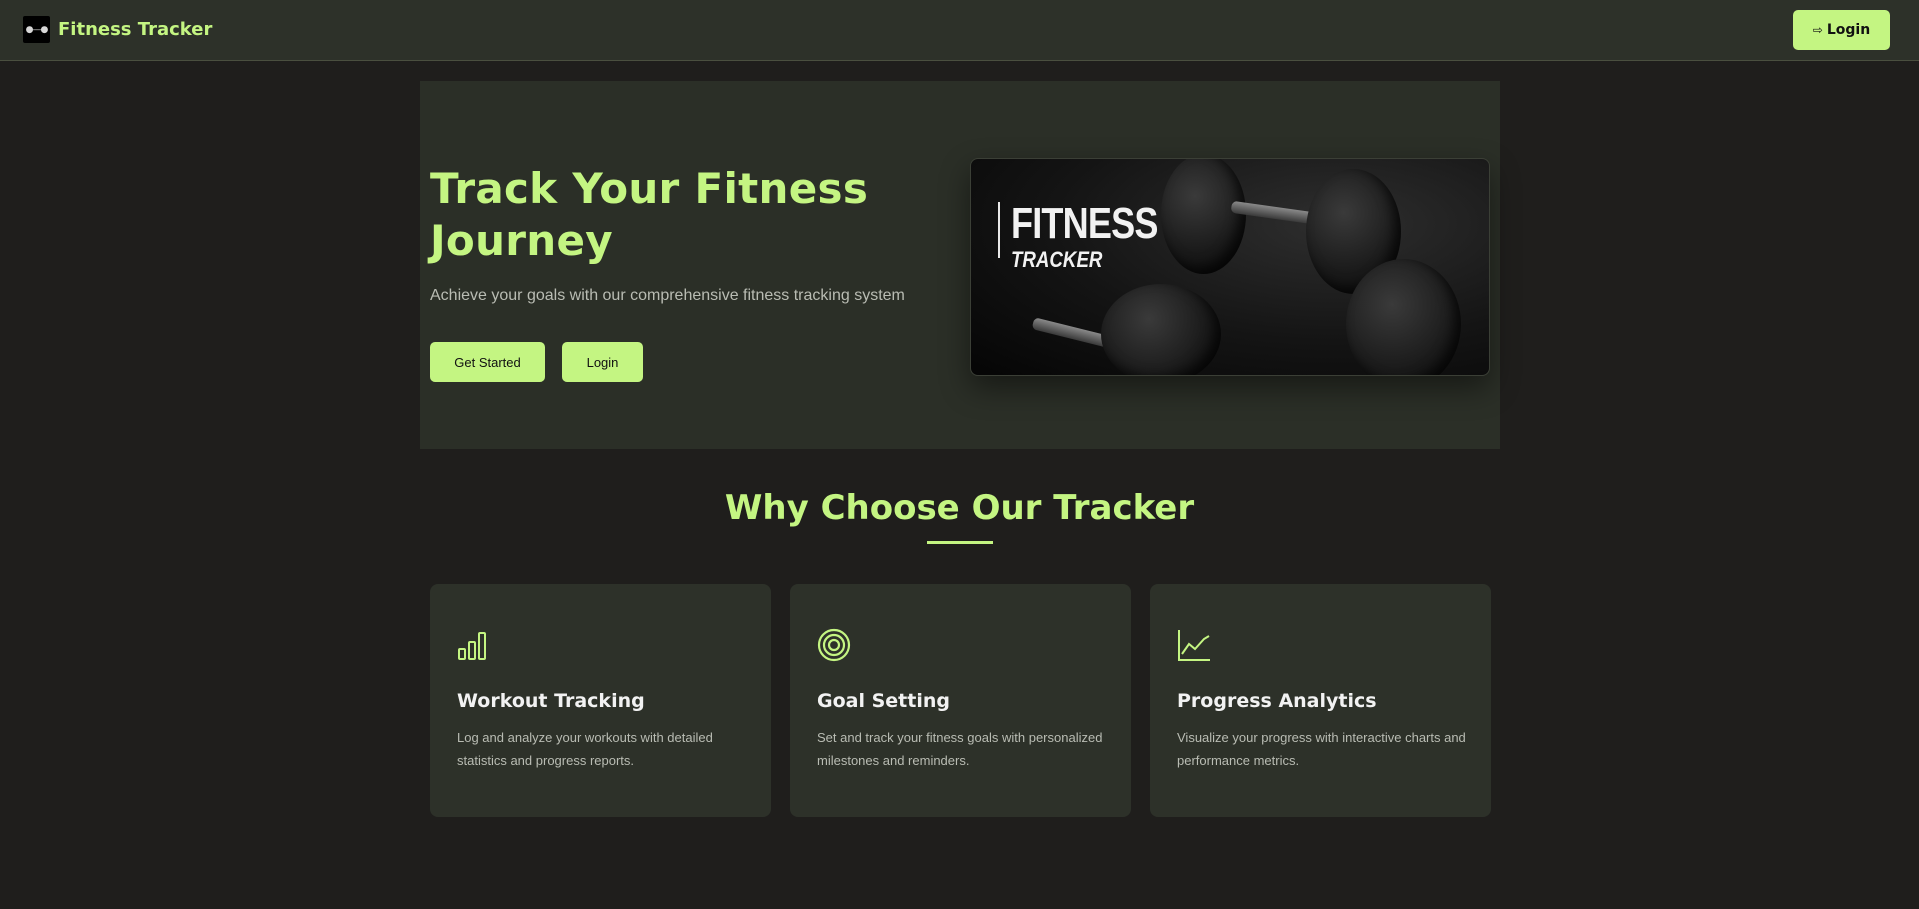 Image resolution: width=1919 pixels, height=909 pixels. What do you see at coordinates (1817, 30) in the screenshot?
I see `sign-in-icon: ⇨` at bounding box center [1817, 30].